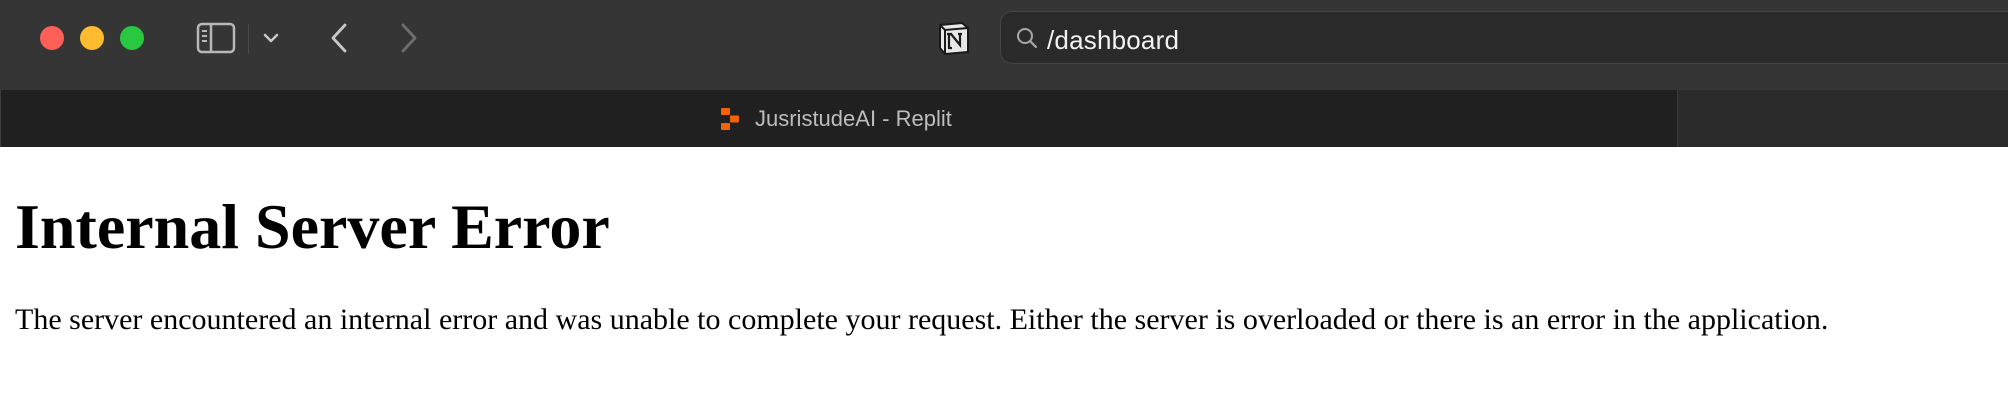 This screenshot has height=406, width=2008. I want to click on error-heading: Internal Server Error, so click(312, 226).